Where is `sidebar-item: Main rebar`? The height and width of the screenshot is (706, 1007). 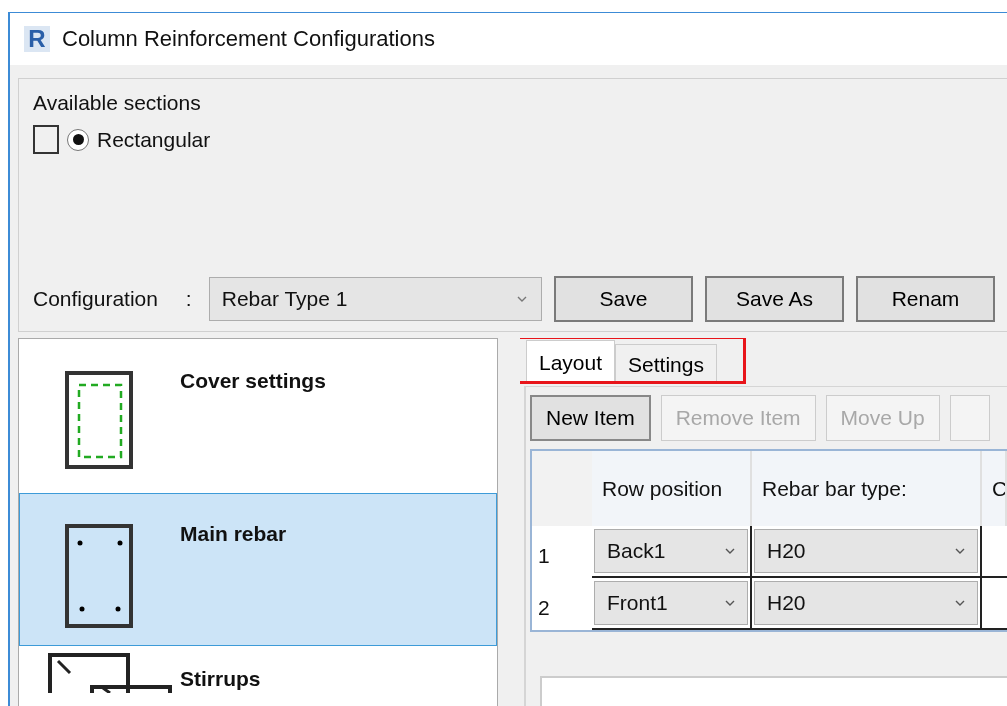
sidebar-item: Main rebar is located at coordinates (258, 569).